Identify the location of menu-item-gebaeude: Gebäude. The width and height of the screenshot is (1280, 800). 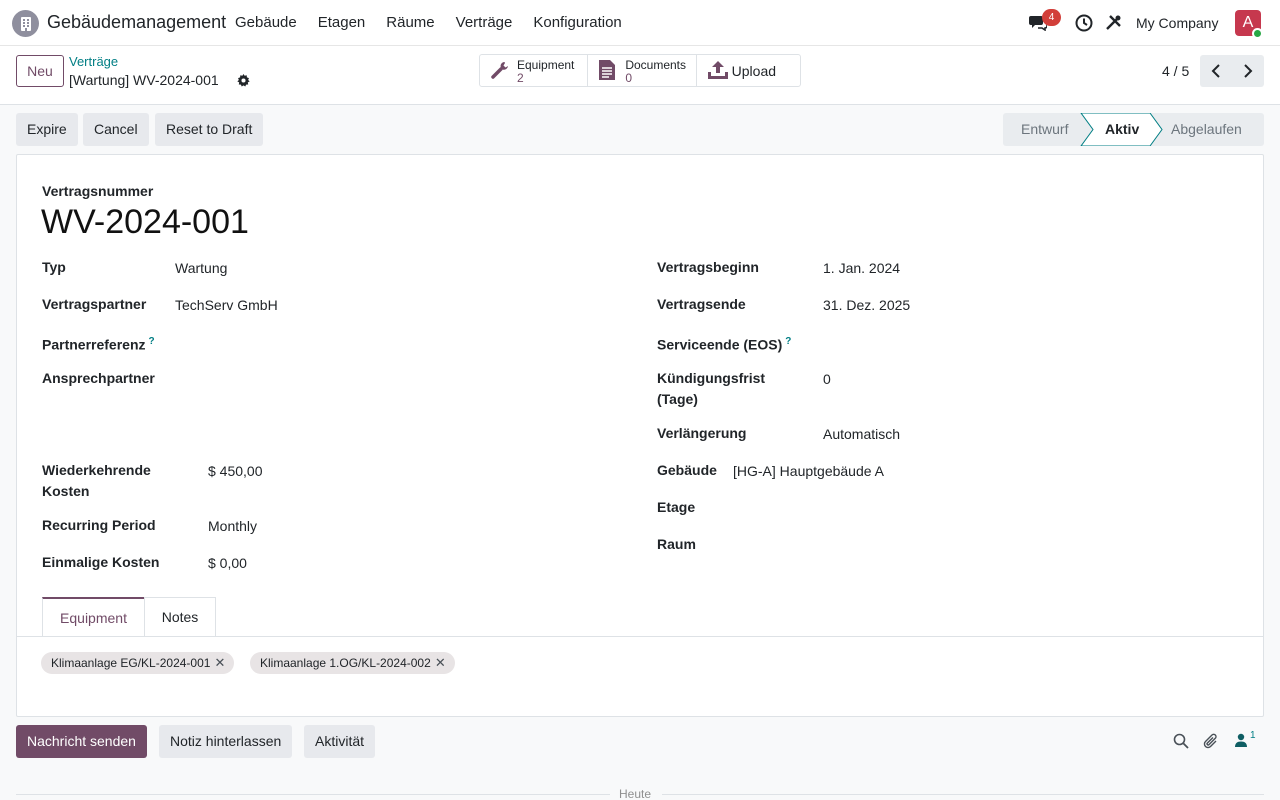
(266, 22).